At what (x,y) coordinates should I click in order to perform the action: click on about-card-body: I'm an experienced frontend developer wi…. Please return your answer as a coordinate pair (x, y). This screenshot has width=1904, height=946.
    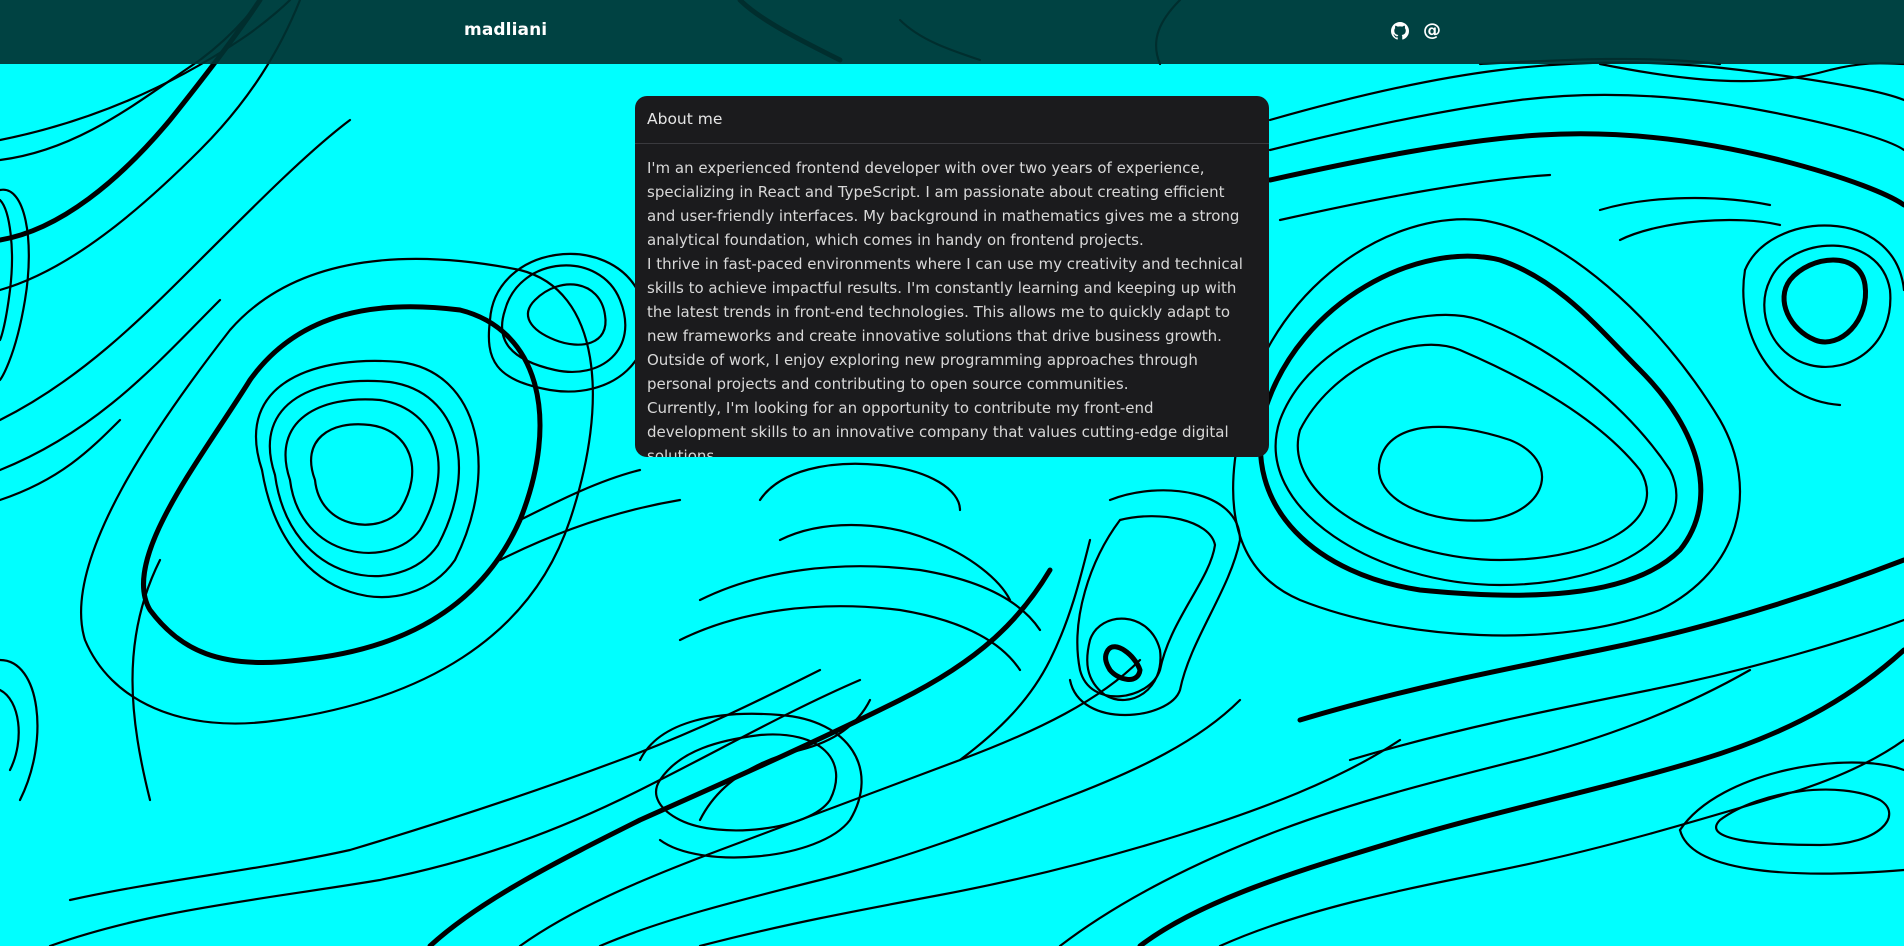
    Looking at the image, I should click on (952, 300).